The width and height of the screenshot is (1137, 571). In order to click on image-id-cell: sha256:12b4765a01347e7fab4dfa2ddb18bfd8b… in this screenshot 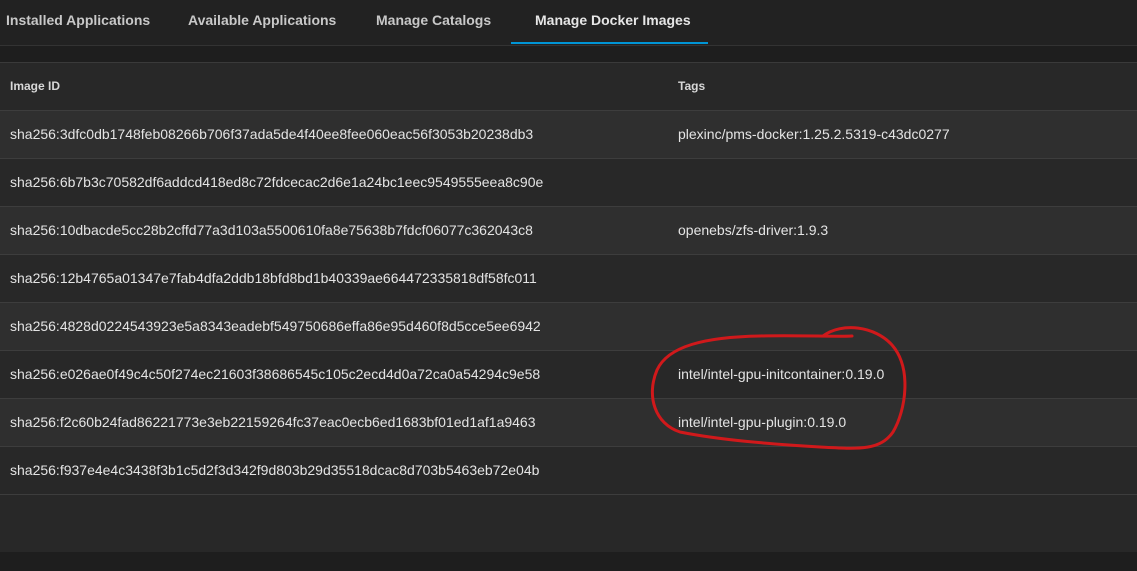, I will do `click(273, 278)`.